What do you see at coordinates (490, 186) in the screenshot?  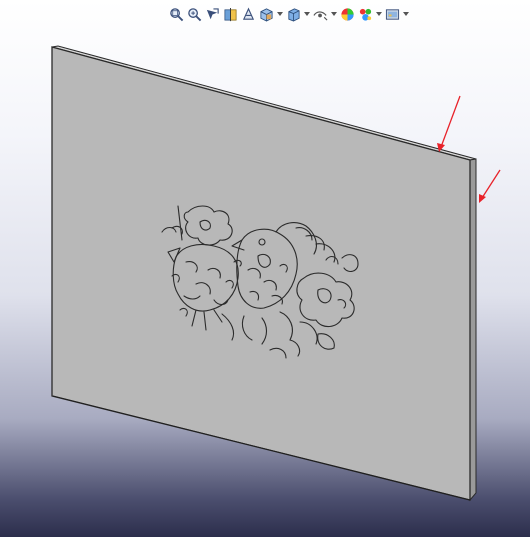 I see `annotation-arrow-side` at bounding box center [490, 186].